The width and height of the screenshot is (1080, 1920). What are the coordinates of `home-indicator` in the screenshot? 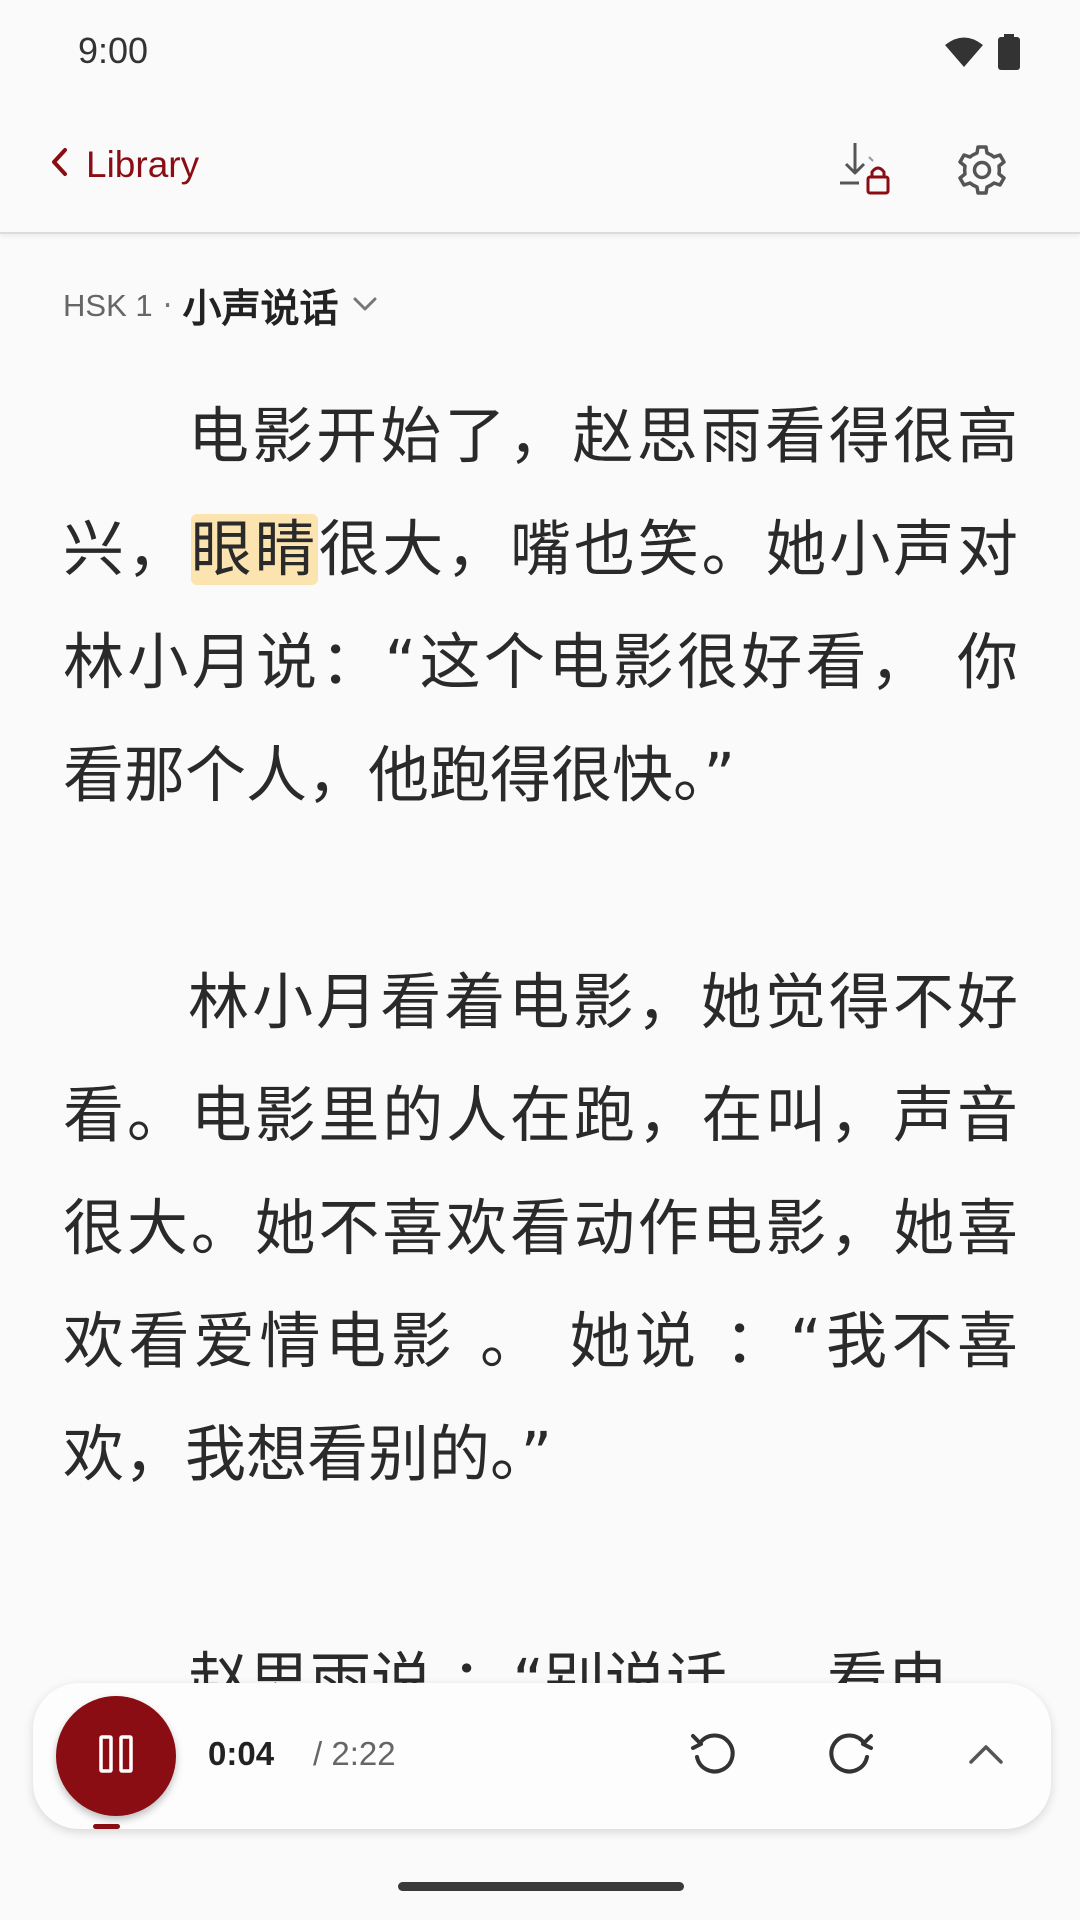 It's located at (541, 1886).